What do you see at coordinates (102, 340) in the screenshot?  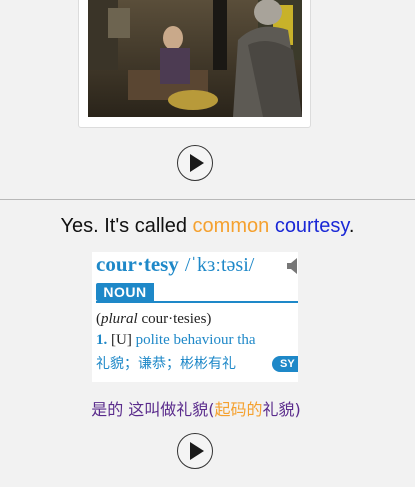 I see `sense-number: 1.` at bounding box center [102, 340].